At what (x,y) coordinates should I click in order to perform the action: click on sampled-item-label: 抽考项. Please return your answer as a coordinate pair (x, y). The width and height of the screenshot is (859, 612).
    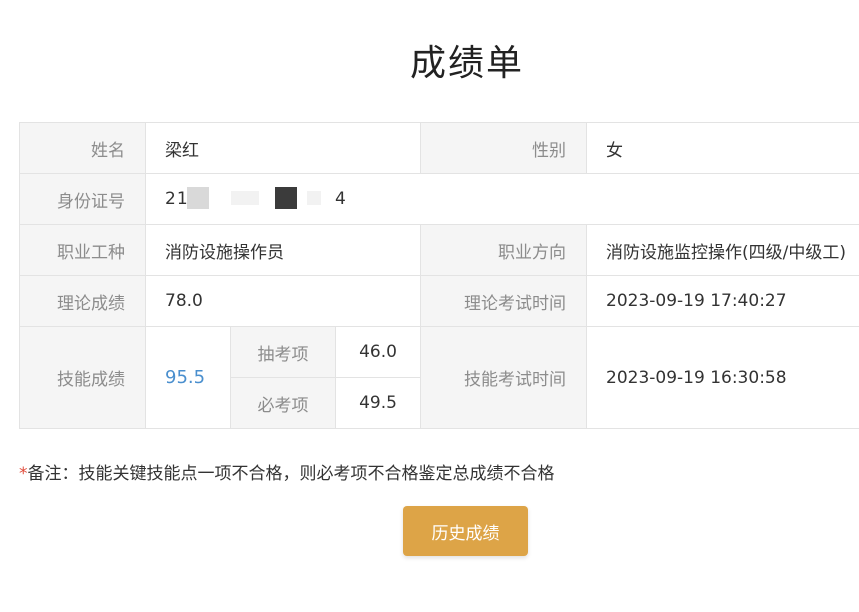
    Looking at the image, I should click on (283, 352).